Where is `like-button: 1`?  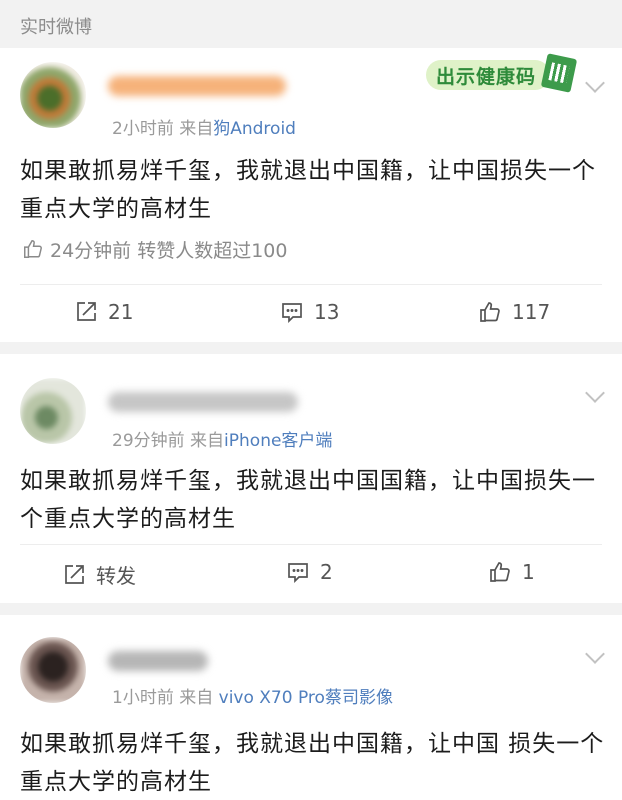
like-button: 1 is located at coordinates (511, 572).